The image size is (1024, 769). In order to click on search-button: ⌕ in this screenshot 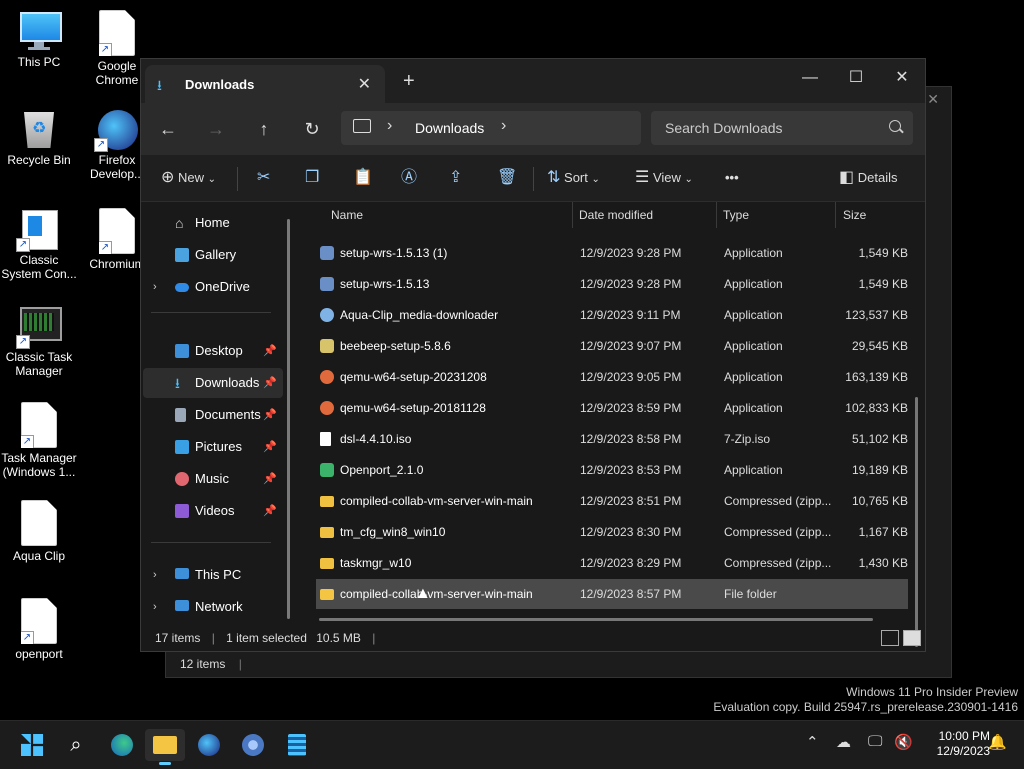, I will do `click(76, 745)`.